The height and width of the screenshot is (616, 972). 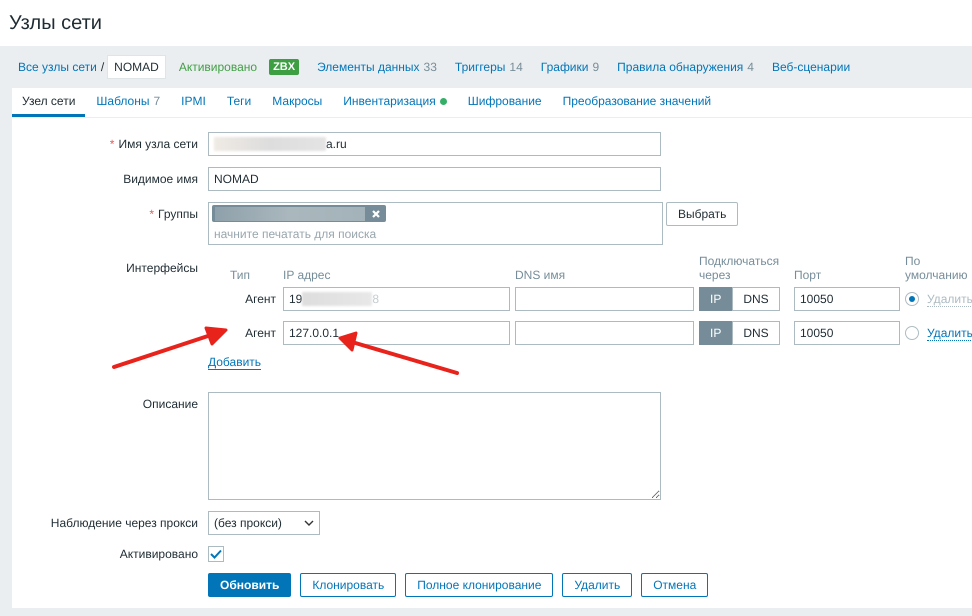 I want to click on tab: Шаблоны 7, so click(x=128, y=102).